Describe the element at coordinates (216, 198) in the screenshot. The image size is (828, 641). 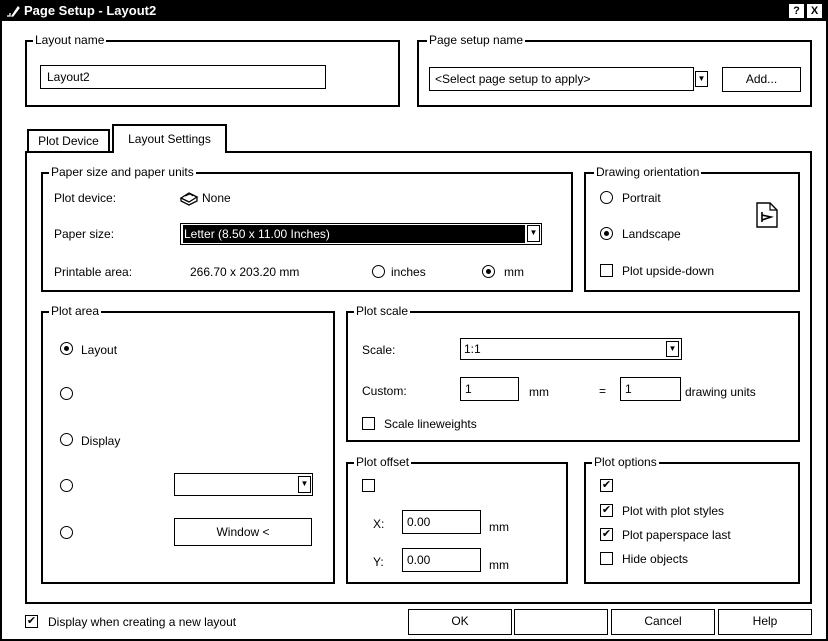
I see `plot-device-value: None` at that location.